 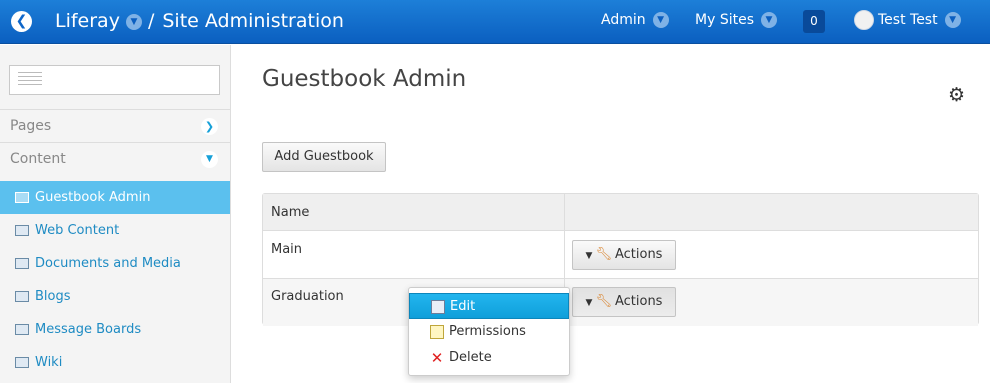 I want to click on sidebar-item-wiki: Wiki, so click(x=115, y=362).